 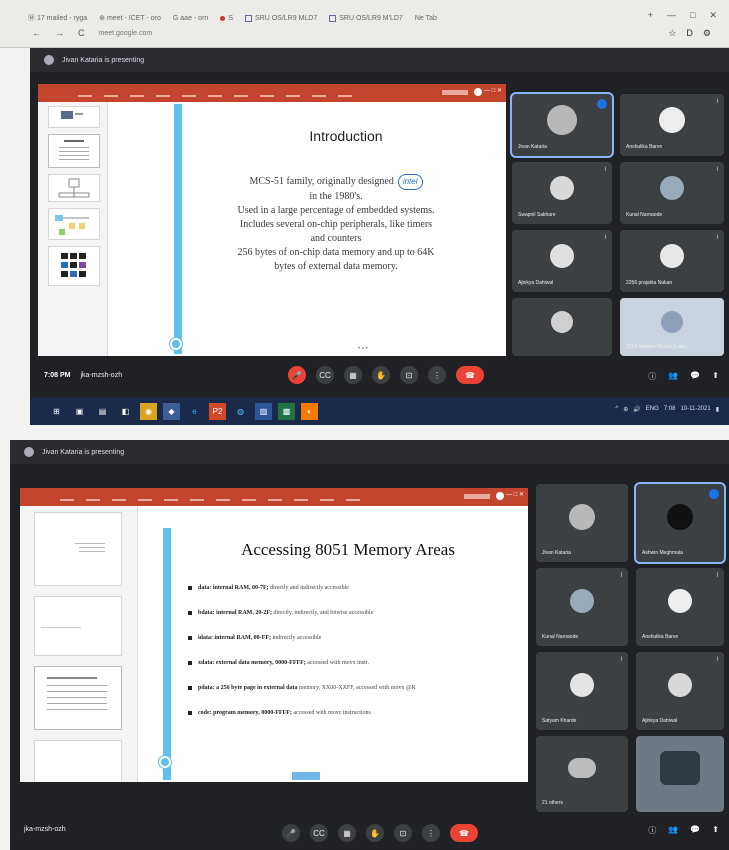 I want to click on avatar, so click(x=582, y=684).